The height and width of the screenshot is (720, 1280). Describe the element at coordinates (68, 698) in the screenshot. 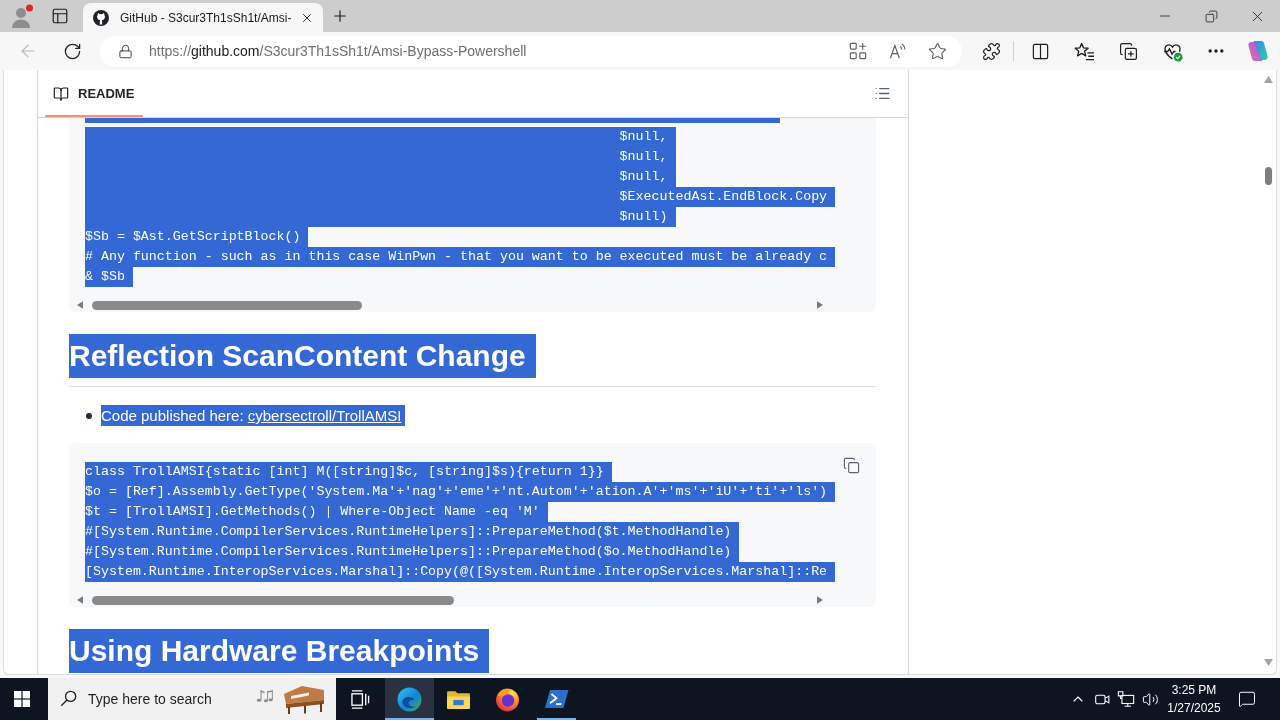

I see `search-icon` at that location.